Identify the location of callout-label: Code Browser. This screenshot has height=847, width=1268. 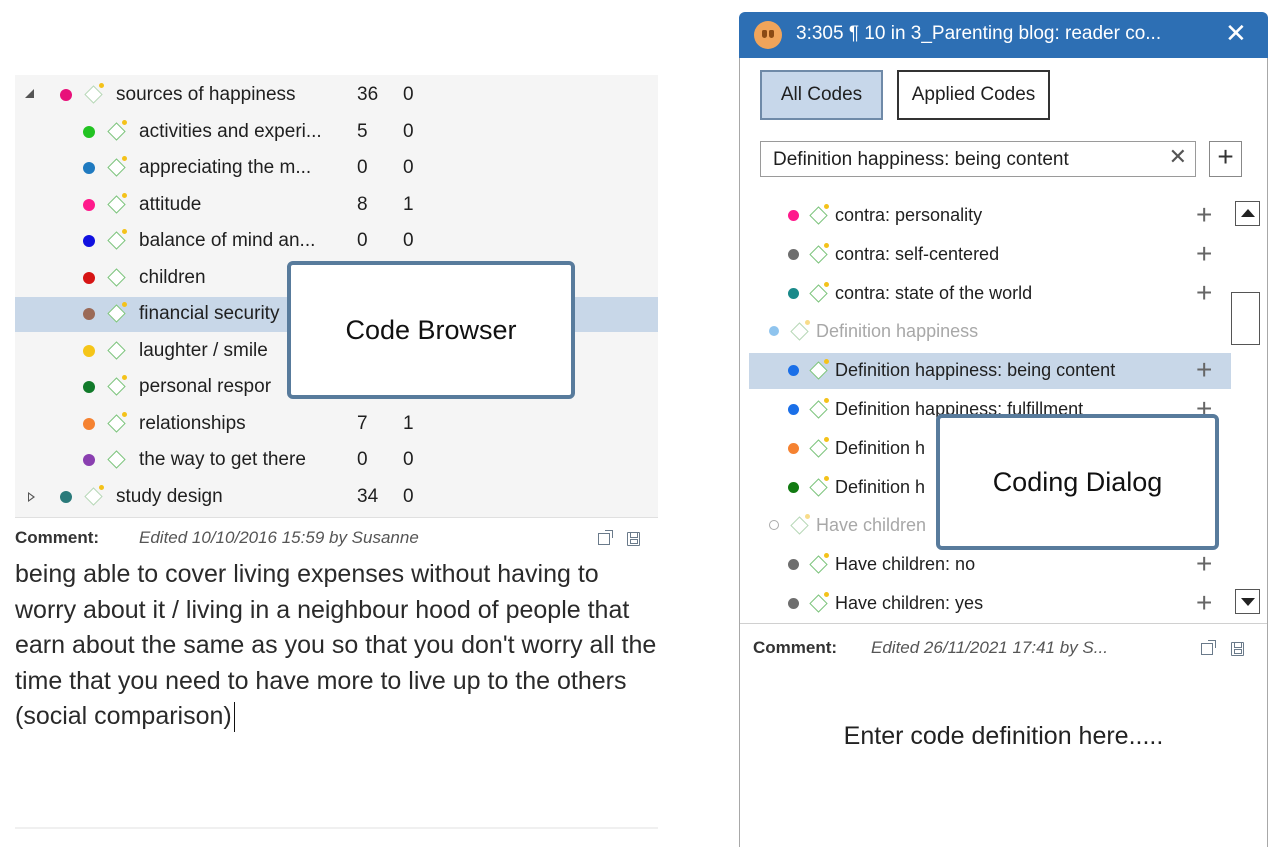
(431, 329).